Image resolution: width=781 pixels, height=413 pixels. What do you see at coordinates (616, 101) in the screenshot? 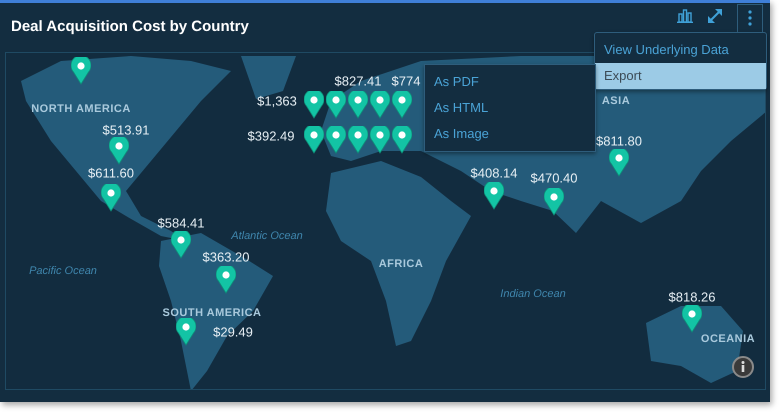
I see `continent-label: ASIA` at bounding box center [616, 101].